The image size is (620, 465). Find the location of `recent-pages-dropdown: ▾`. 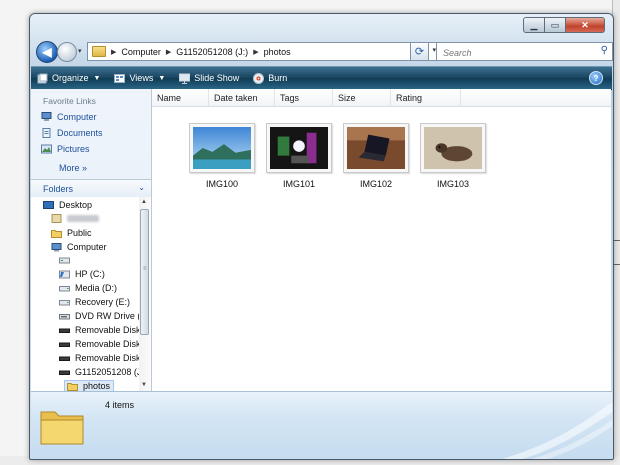

recent-pages-dropdown: ▾ is located at coordinates (80, 51).